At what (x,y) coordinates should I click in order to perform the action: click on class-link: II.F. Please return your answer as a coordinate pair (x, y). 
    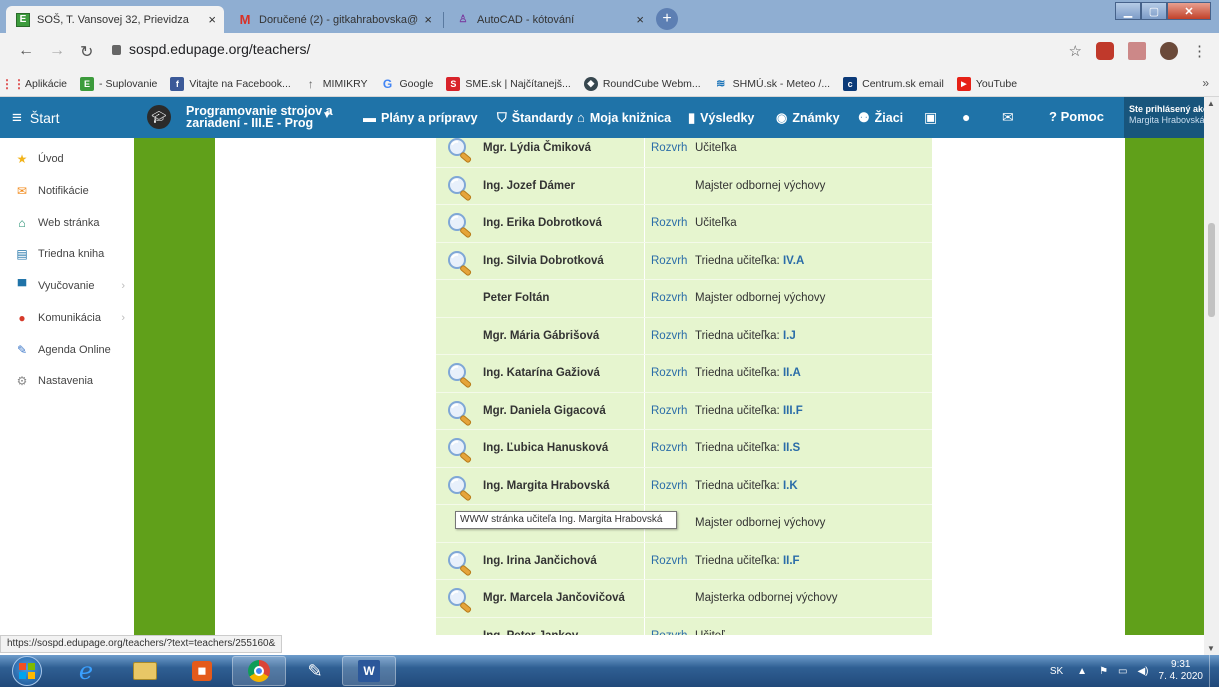
    Looking at the image, I should click on (791, 561).